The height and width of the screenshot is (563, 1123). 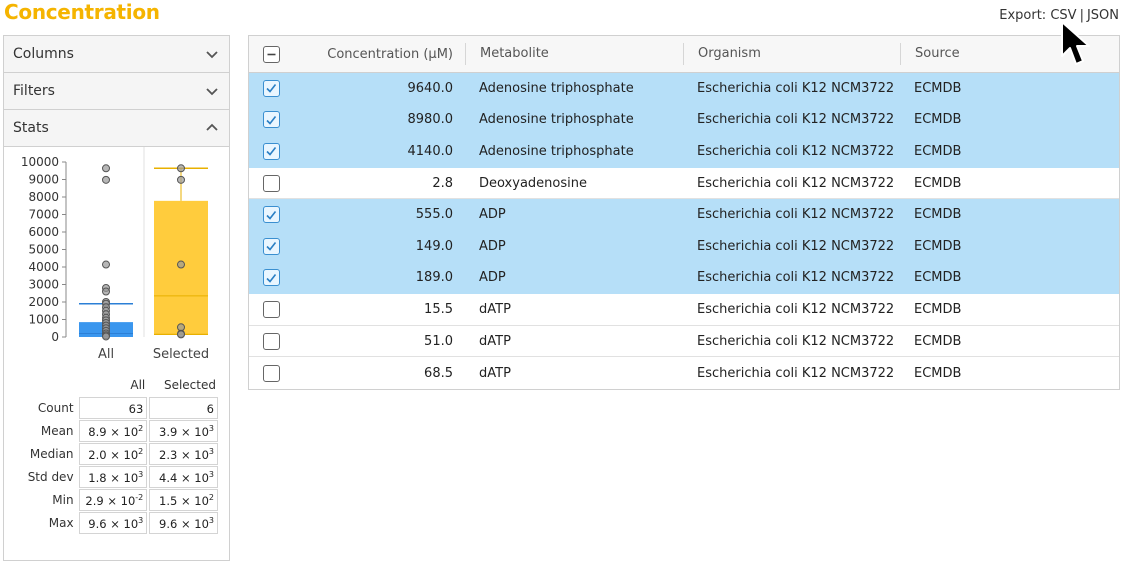 What do you see at coordinates (791, 54) in the screenshot?
I see `header-organism: Organism` at bounding box center [791, 54].